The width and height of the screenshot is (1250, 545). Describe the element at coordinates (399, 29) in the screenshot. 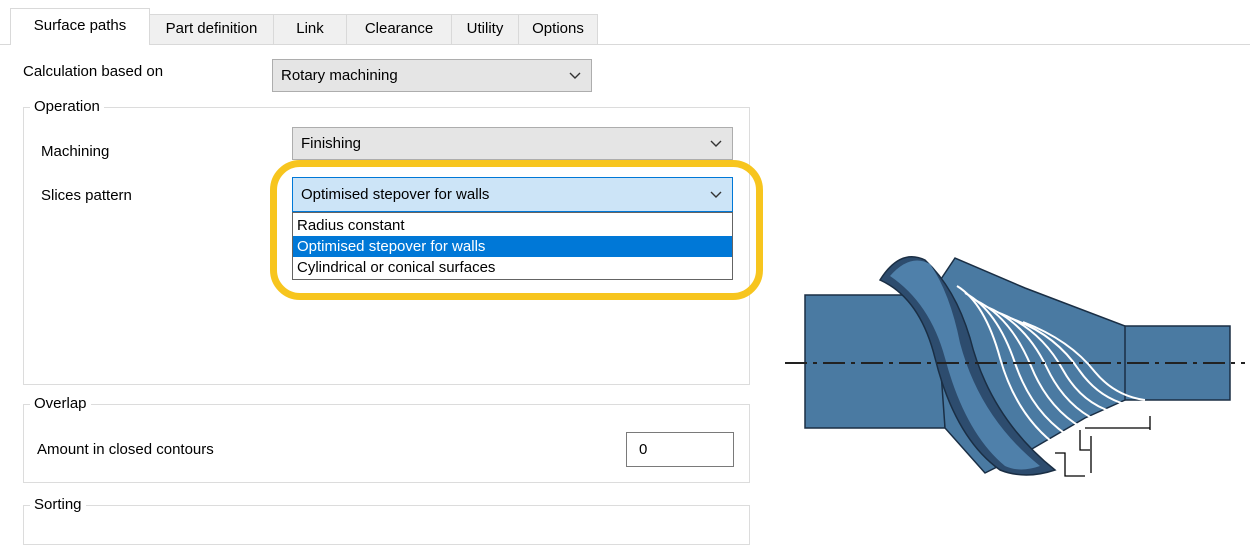

I see `tab-clearance: Clearance` at that location.